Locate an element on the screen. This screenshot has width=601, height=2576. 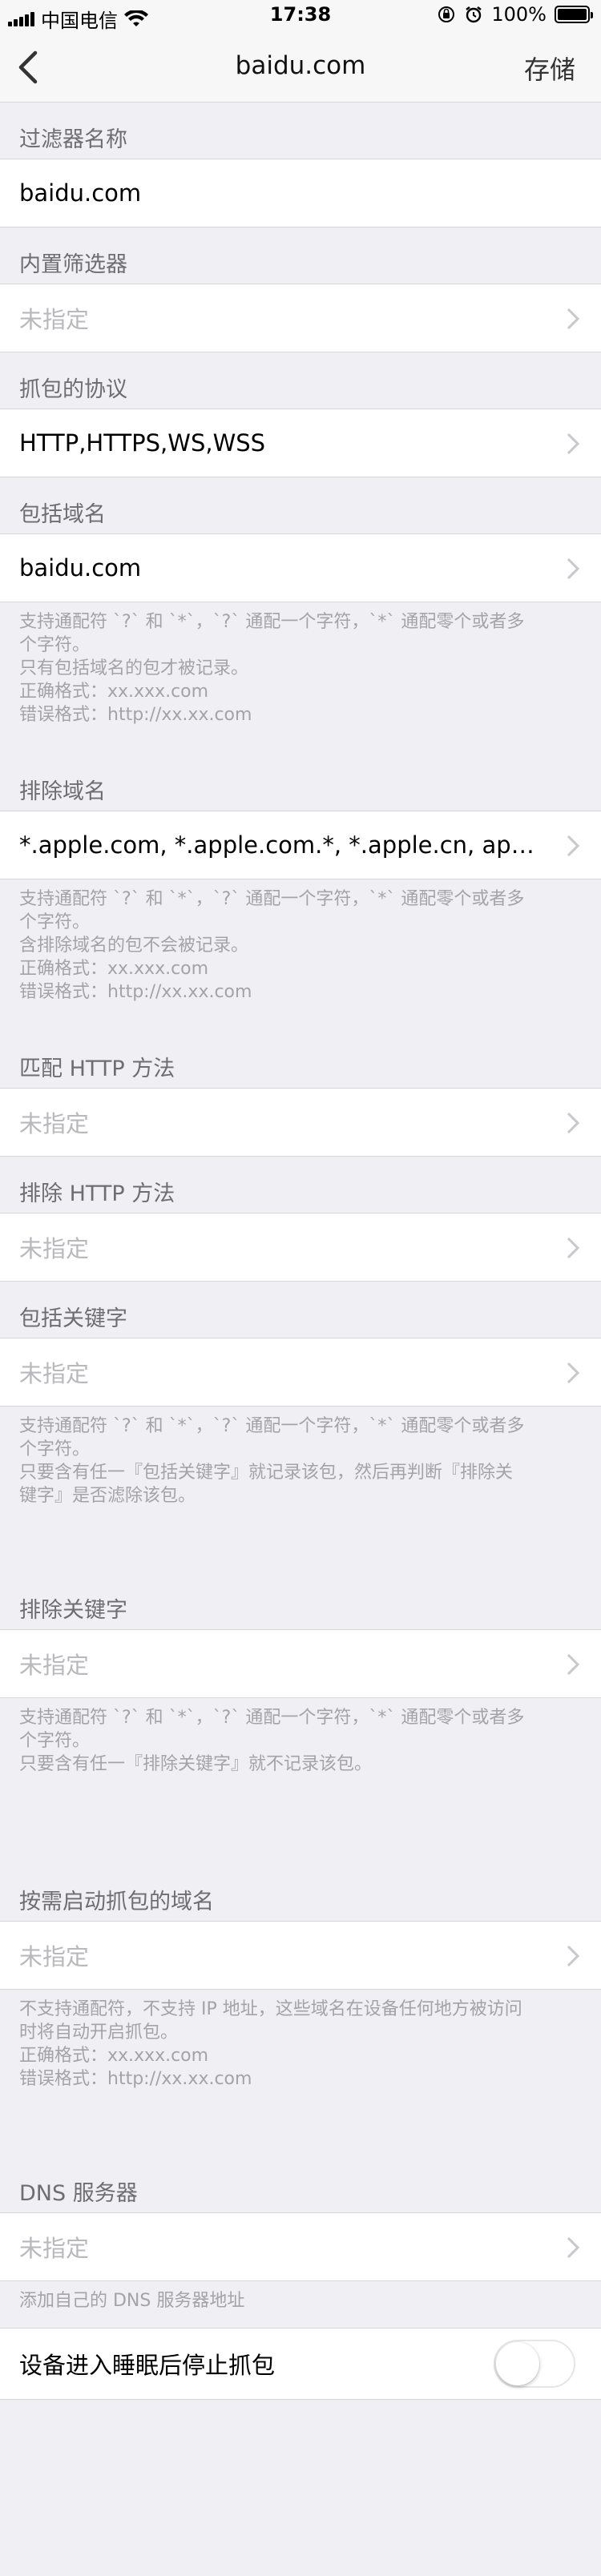
section-header-filter-name: 过滤器名称 is located at coordinates (73, 139).